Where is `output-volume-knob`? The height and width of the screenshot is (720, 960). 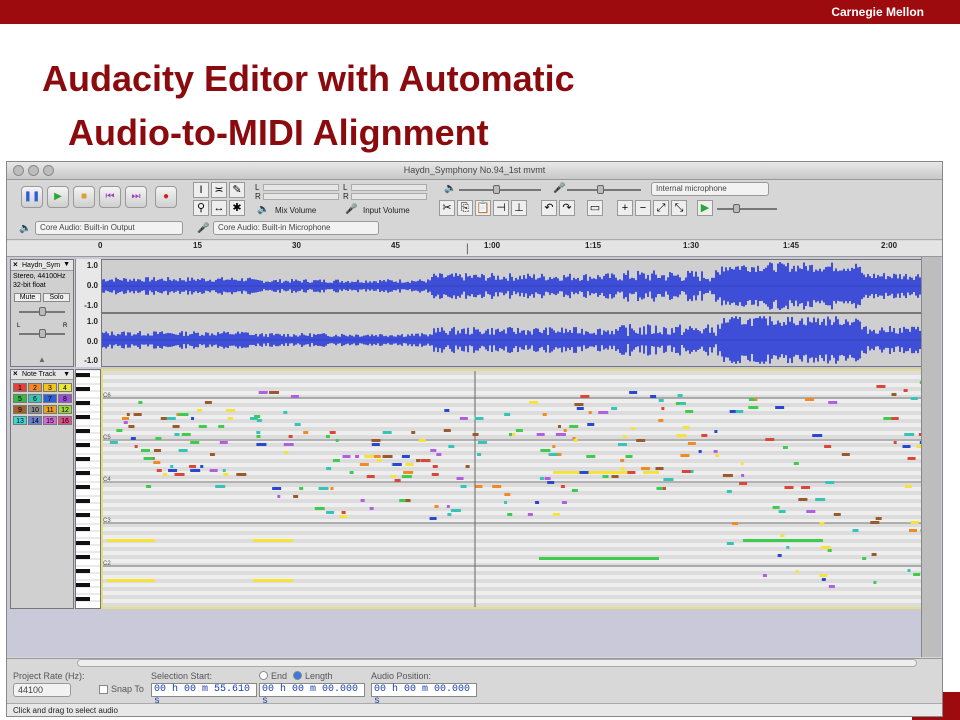 output-volume-knob is located at coordinates (496, 189).